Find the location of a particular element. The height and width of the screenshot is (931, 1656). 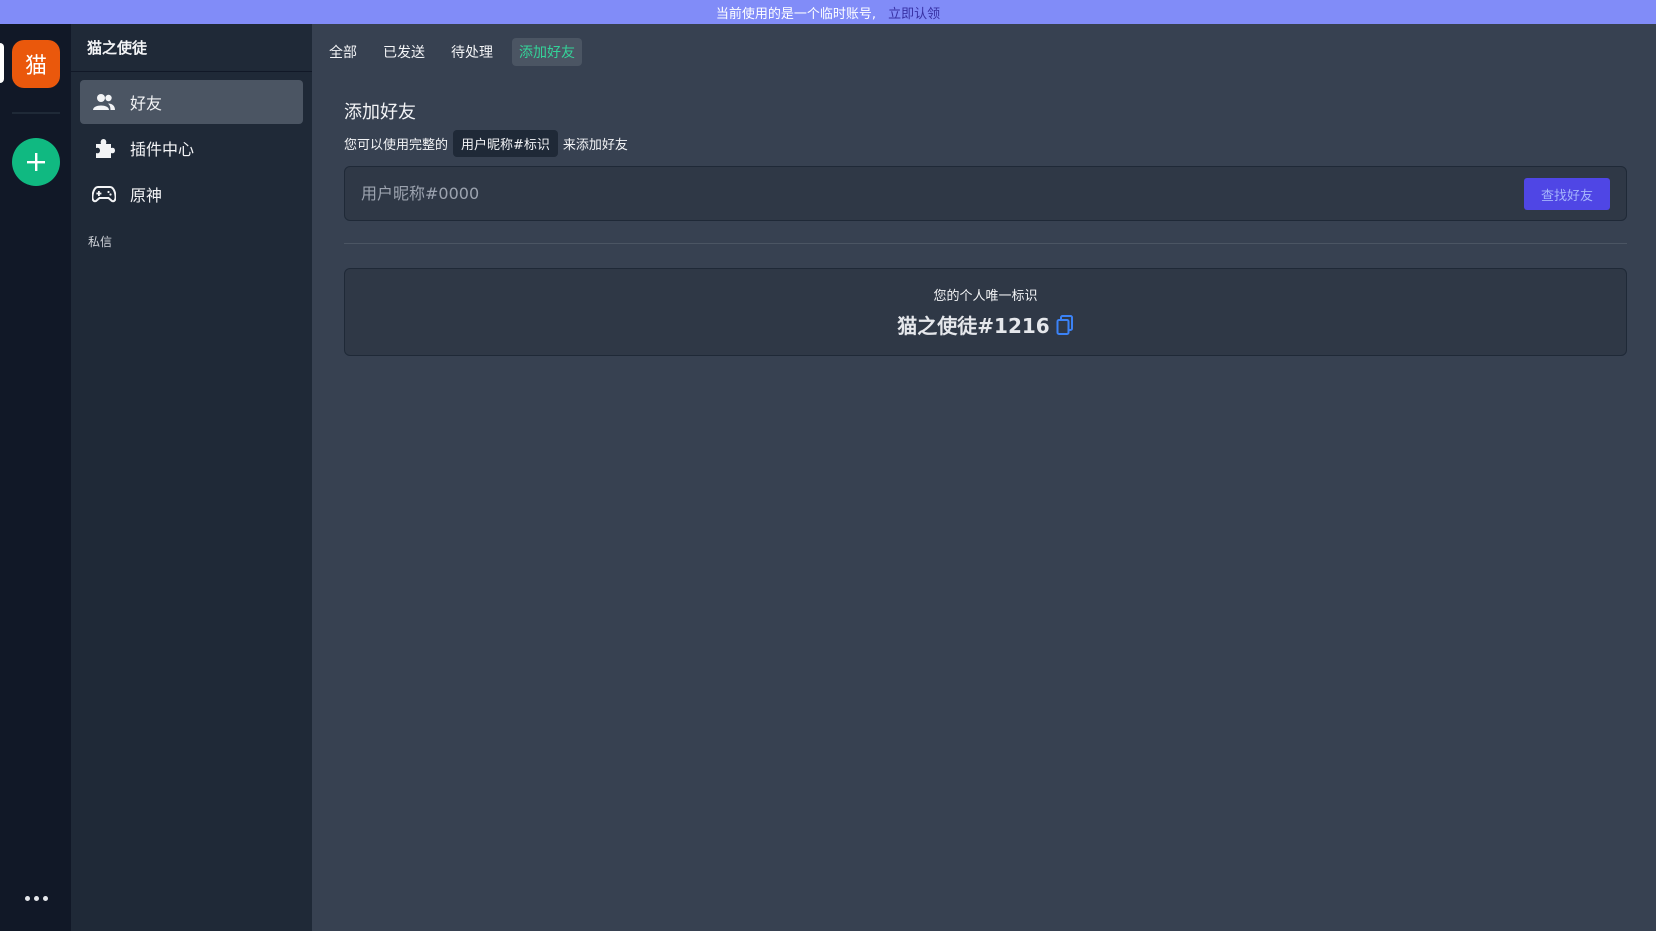

panel-title: 猫之使徒 is located at coordinates (191, 48).